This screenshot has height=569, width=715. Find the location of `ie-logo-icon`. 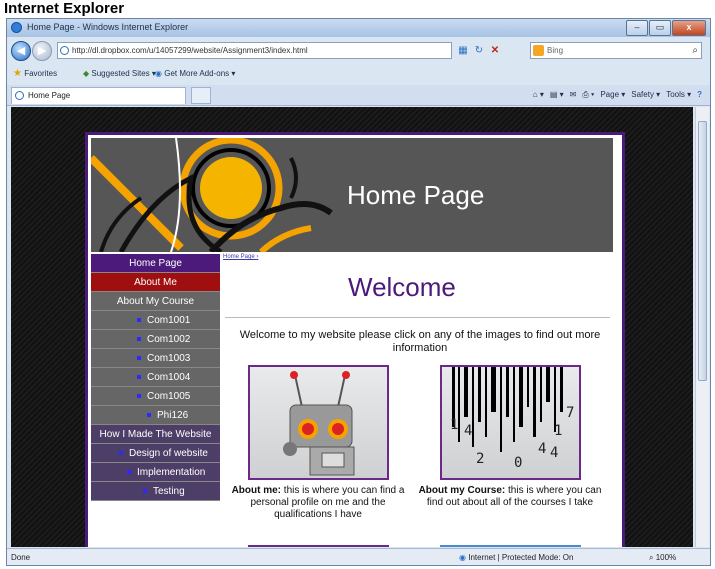

ie-logo-icon is located at coordinates (16, 27).